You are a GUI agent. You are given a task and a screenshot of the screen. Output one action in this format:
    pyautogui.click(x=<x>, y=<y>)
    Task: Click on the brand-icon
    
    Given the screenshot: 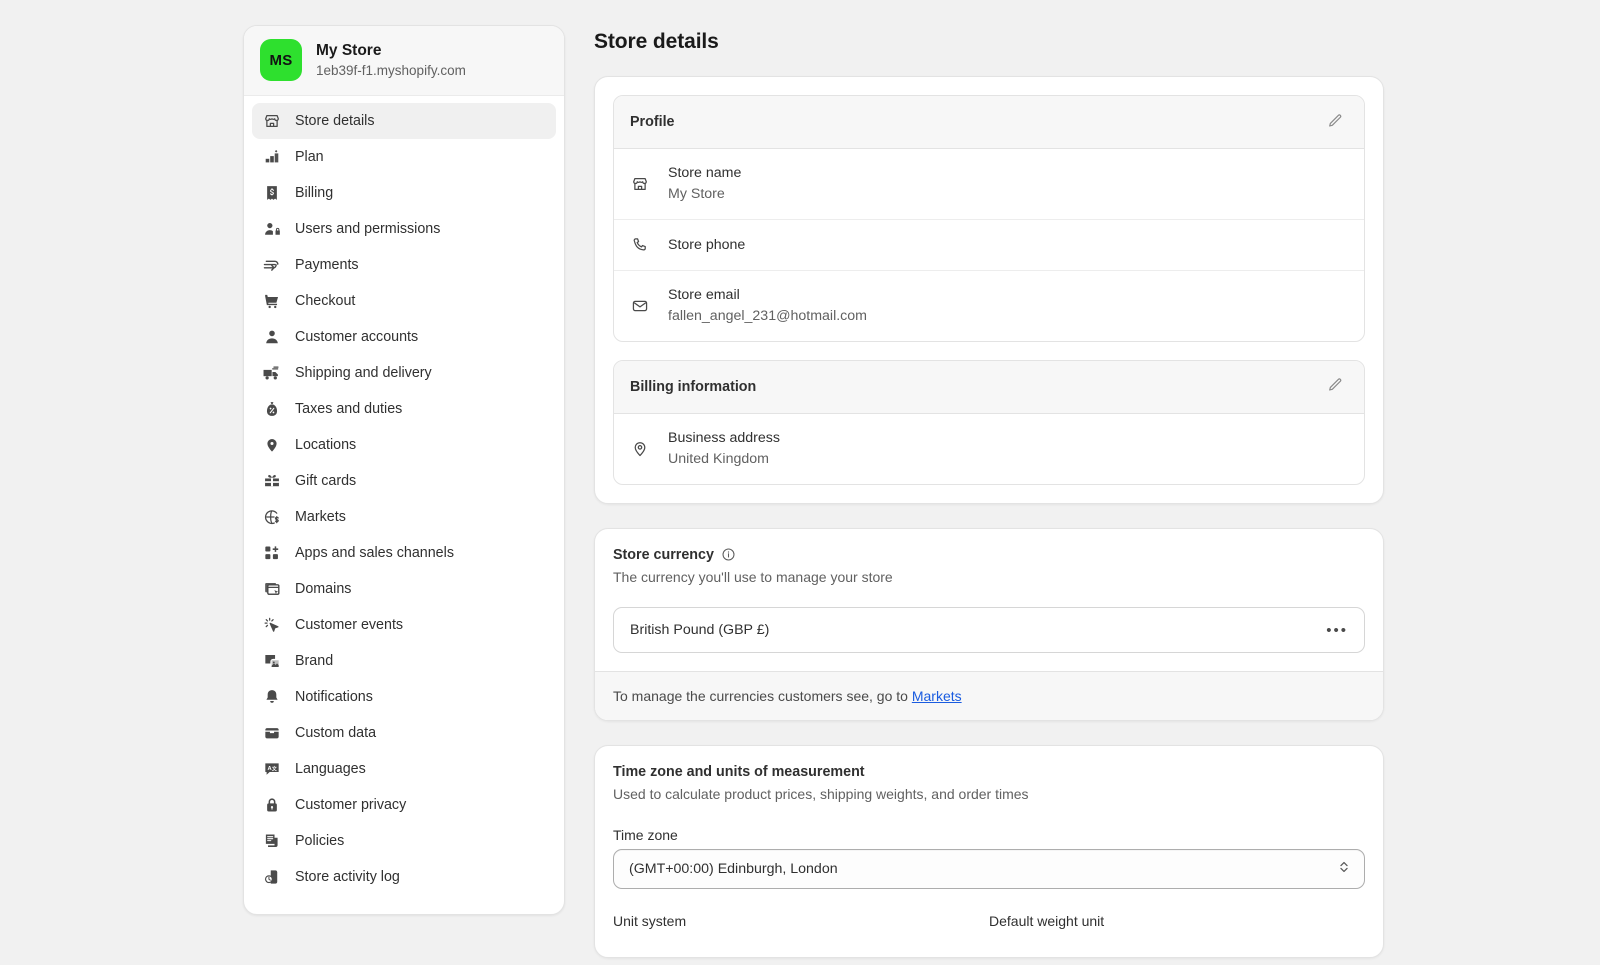 What is the action you would take?
    pyautogui.click(x=271, y=661)
    